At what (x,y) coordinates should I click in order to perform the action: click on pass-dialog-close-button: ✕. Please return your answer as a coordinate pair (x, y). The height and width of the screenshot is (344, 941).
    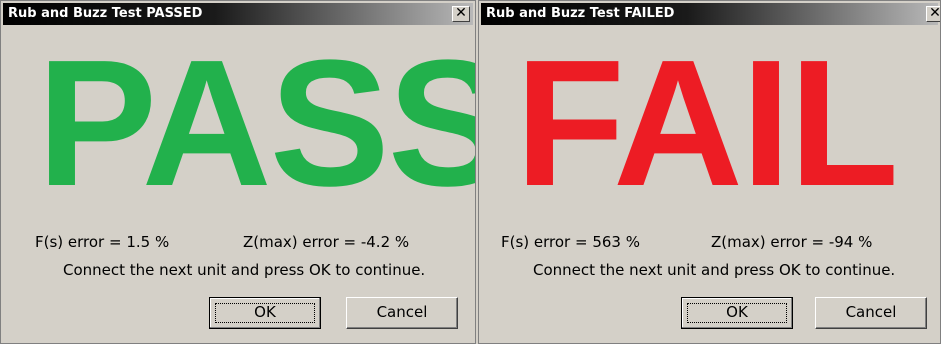
    Looking at the image, I should click on (461, 13).